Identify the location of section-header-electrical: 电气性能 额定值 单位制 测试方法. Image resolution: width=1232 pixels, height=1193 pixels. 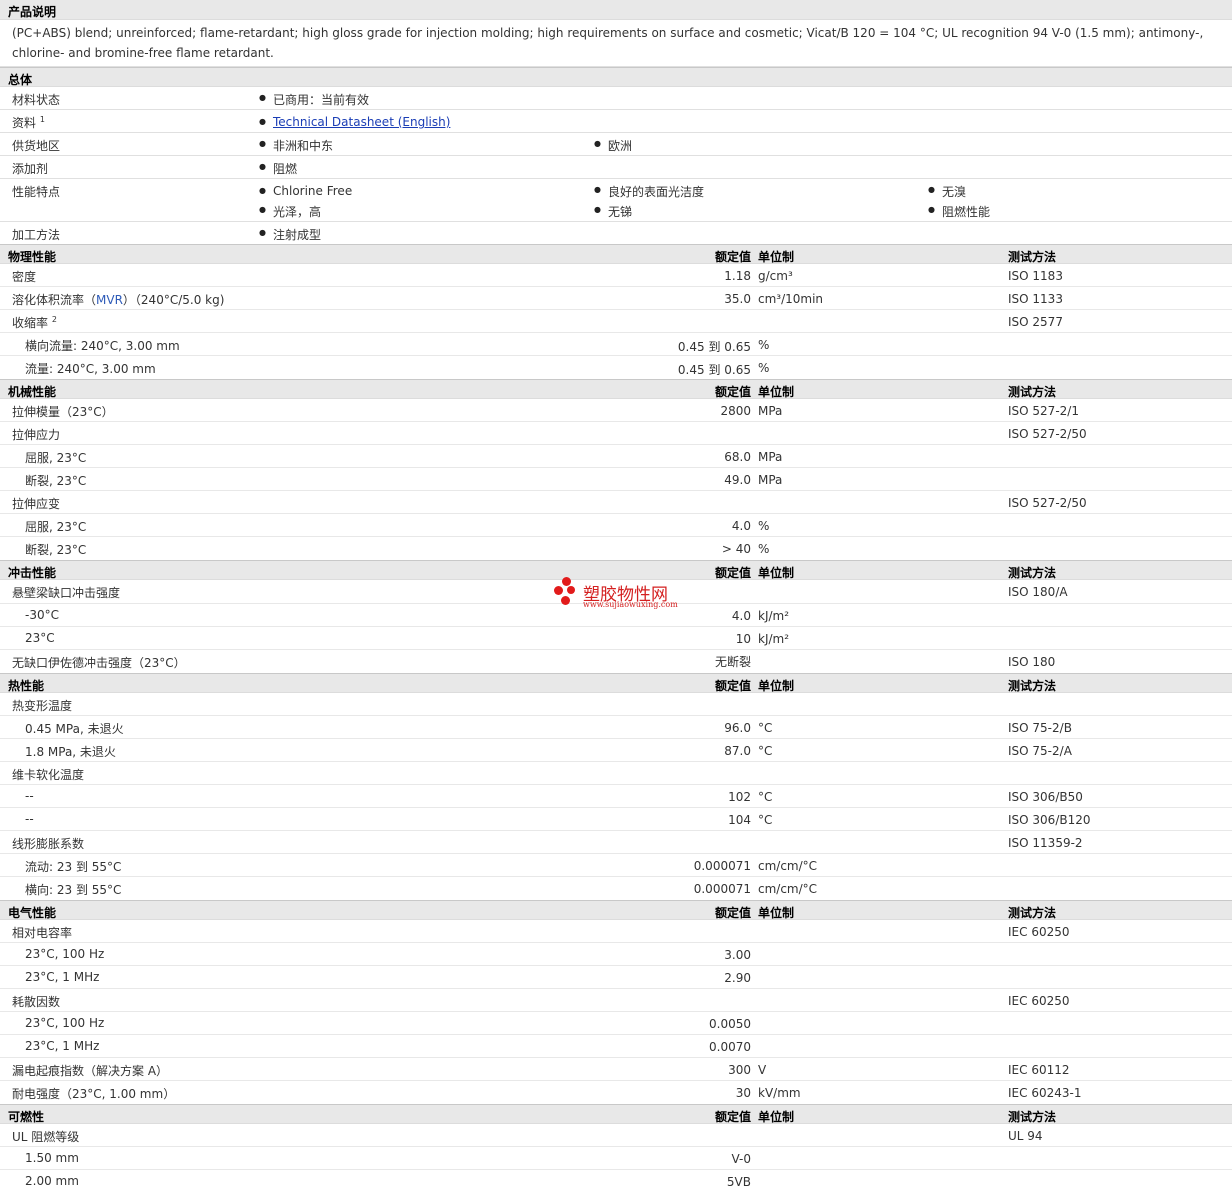
(616, 910).